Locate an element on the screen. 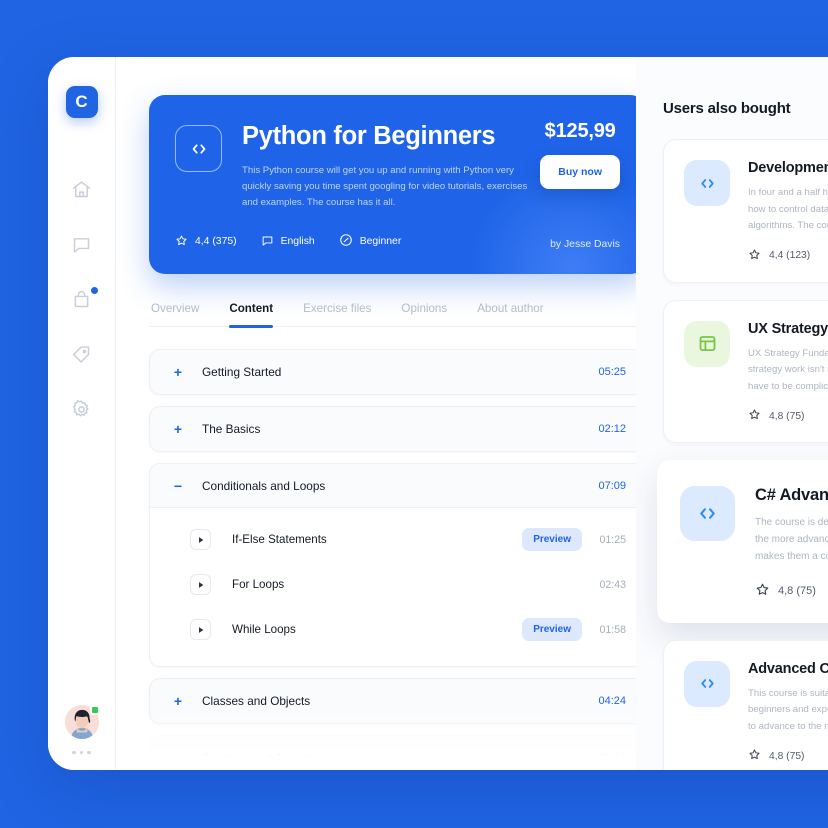 The height and width of the screenshot is (828, 828). nav-item-settings is located at coordinates (82, 409).